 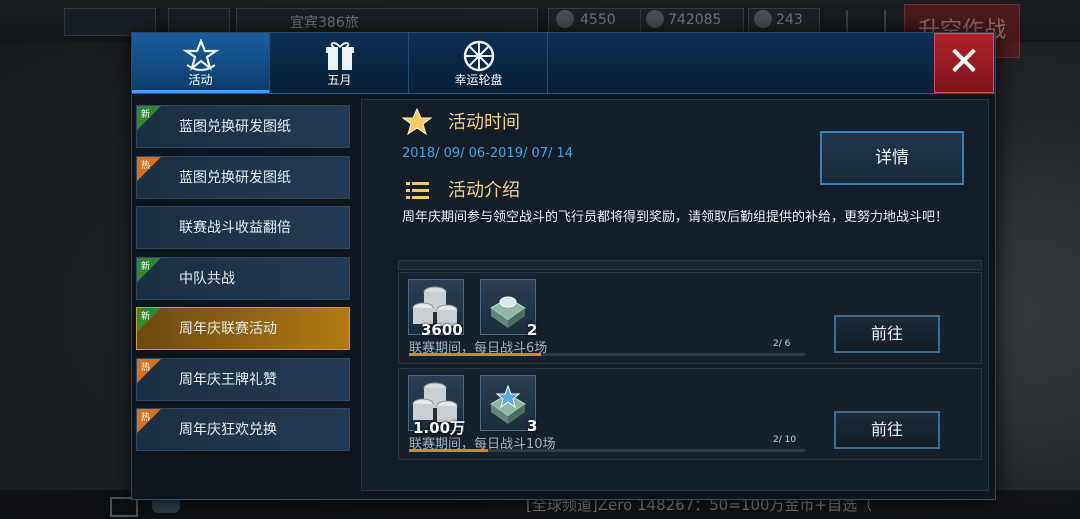 I want to click on mail-icon, so click(x=124, y=507).